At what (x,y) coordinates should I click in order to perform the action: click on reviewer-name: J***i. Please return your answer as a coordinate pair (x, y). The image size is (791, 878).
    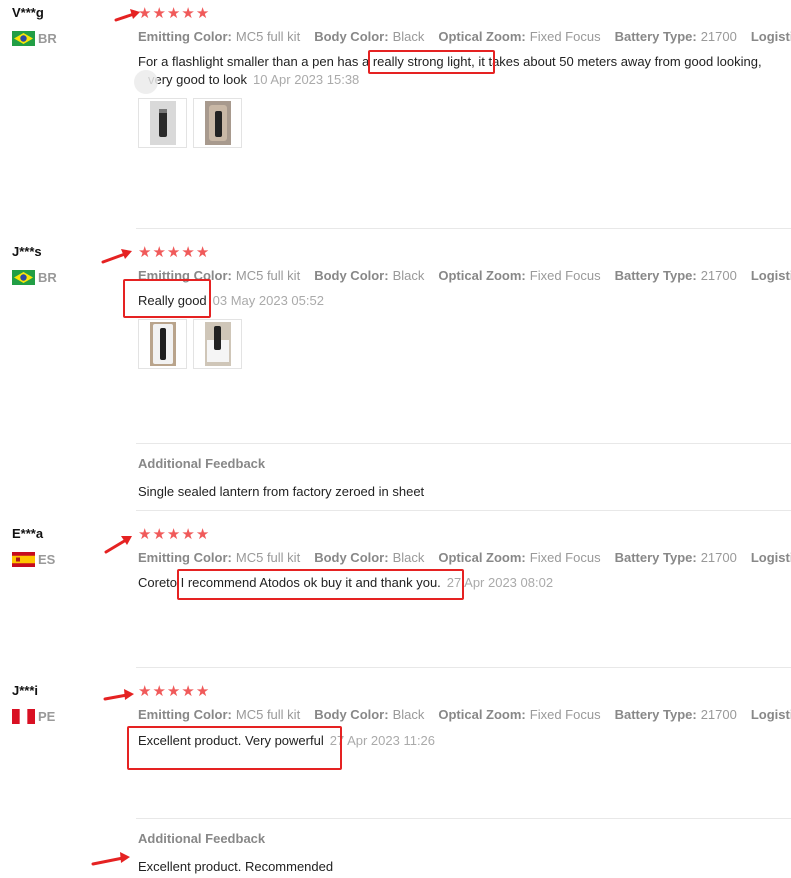
    Looking at the image, I should click on (25, 690).